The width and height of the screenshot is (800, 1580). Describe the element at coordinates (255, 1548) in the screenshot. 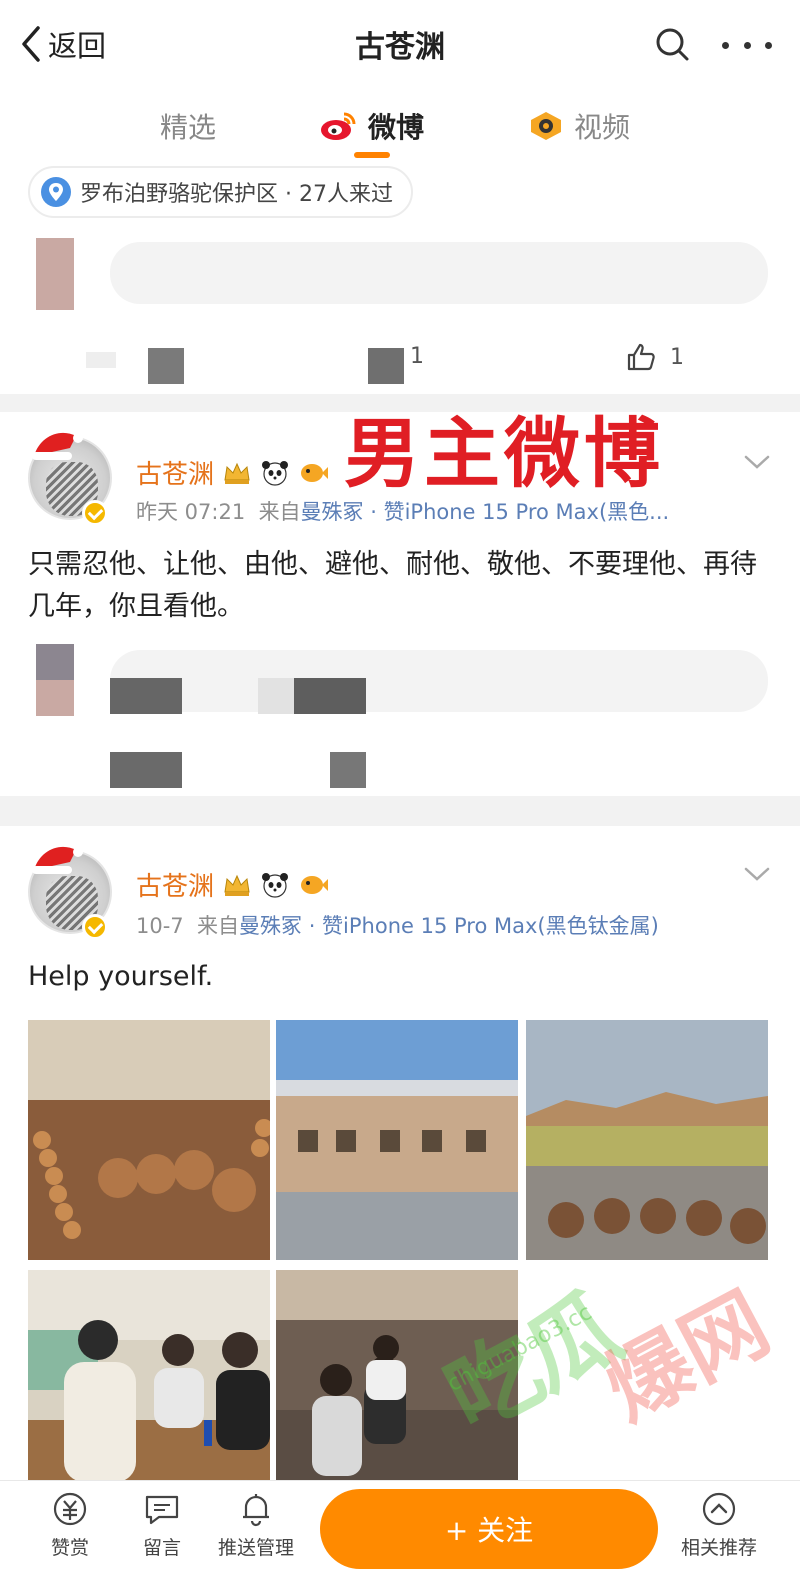

I see `push-label: 推送管理` at that location.